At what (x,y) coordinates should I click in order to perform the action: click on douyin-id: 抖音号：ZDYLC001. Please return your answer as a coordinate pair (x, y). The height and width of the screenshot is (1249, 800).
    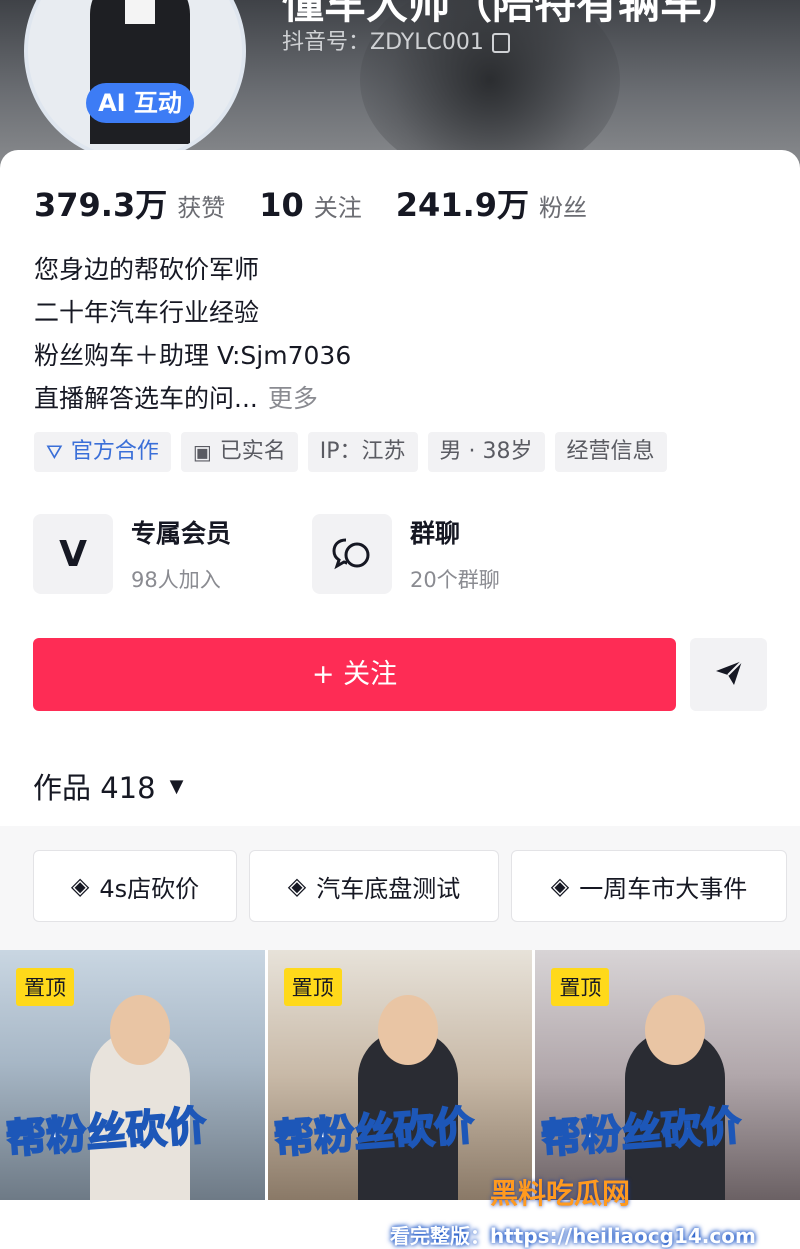
    Looking at the image, I should click on (396, 40).